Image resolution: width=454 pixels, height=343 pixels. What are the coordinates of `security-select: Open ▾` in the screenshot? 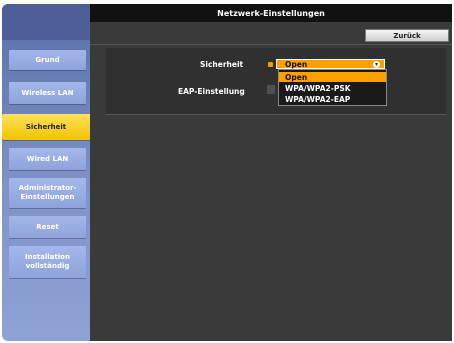 It's located at (330, 64).